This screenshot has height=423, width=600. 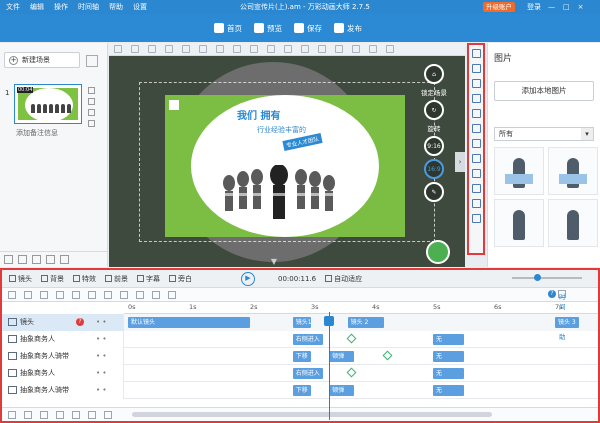 What do you see at coordinates (476, 113) in the screenshot?
I see `music-icon` at bounding box center [476, 113].